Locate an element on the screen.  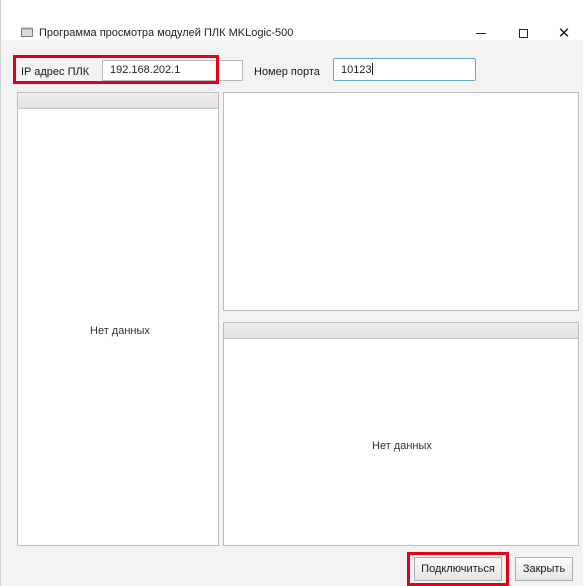
port-number-label: Номер порта is located at coordinates (287, 72).